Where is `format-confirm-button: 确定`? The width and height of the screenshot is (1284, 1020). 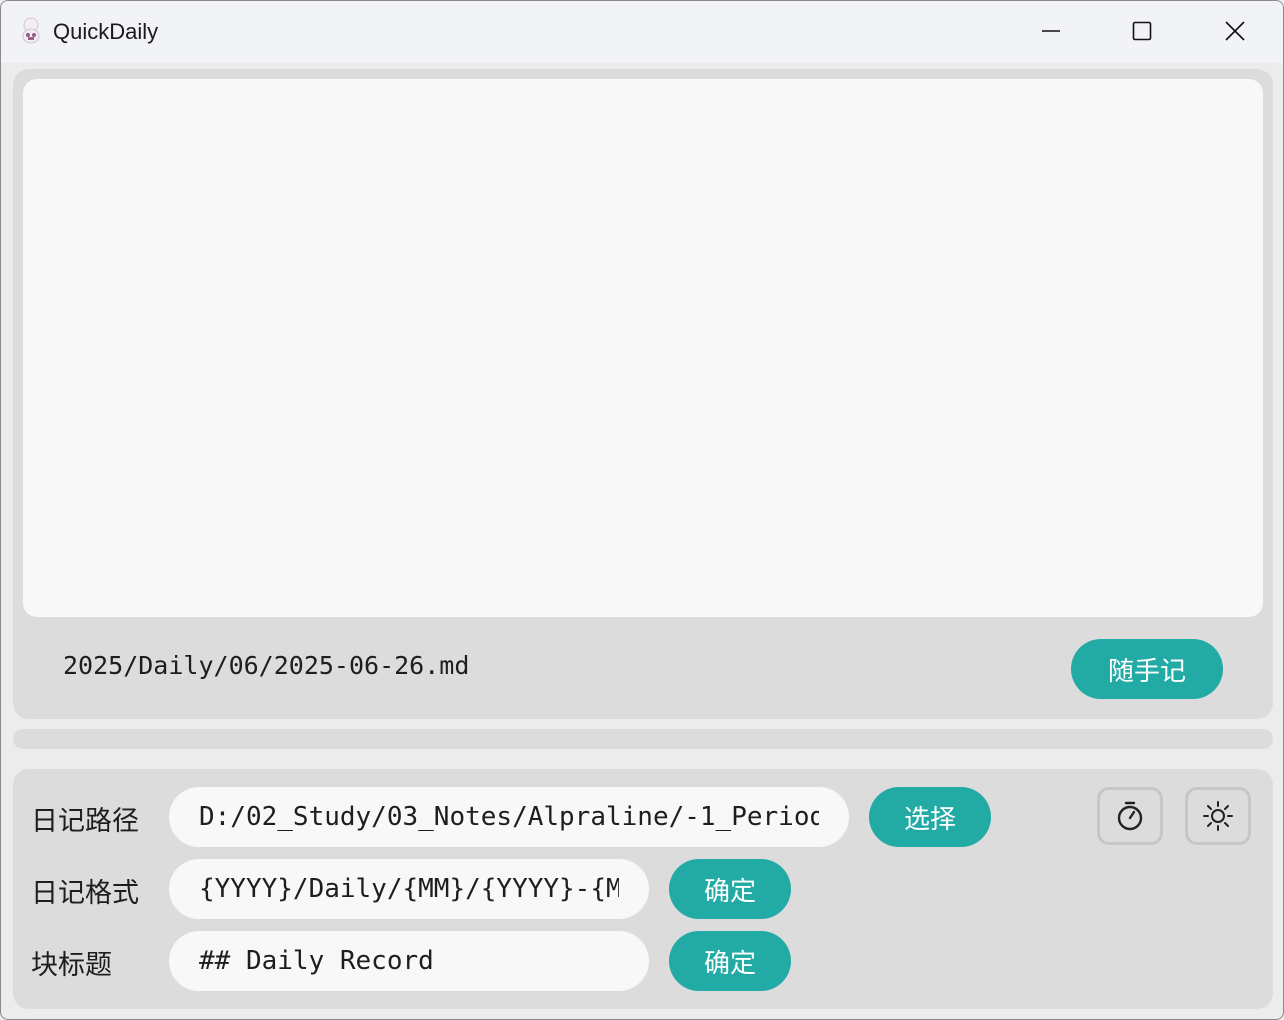 format-confirm-button: 确定 is located at coordinates (730, 889).